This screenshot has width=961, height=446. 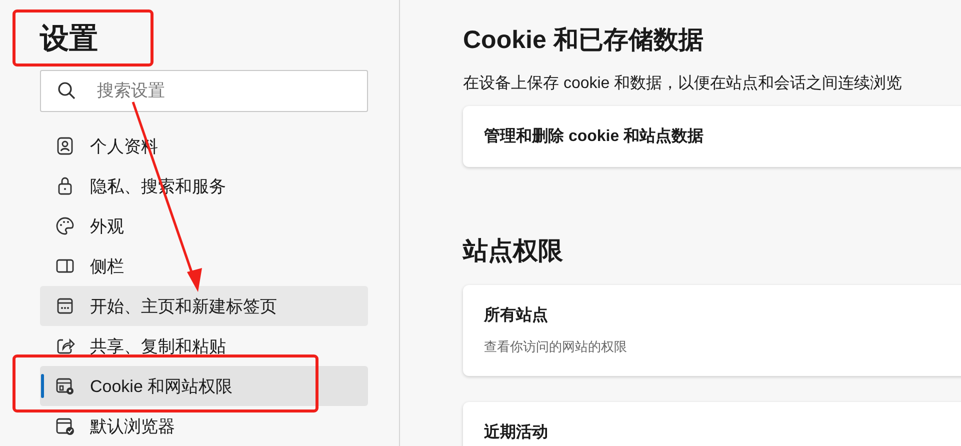 What do you see at coordinates (204, 426) in the screenshot?
I see `sidebar-item: 默认浏览器` at bounding box center [204, 426].